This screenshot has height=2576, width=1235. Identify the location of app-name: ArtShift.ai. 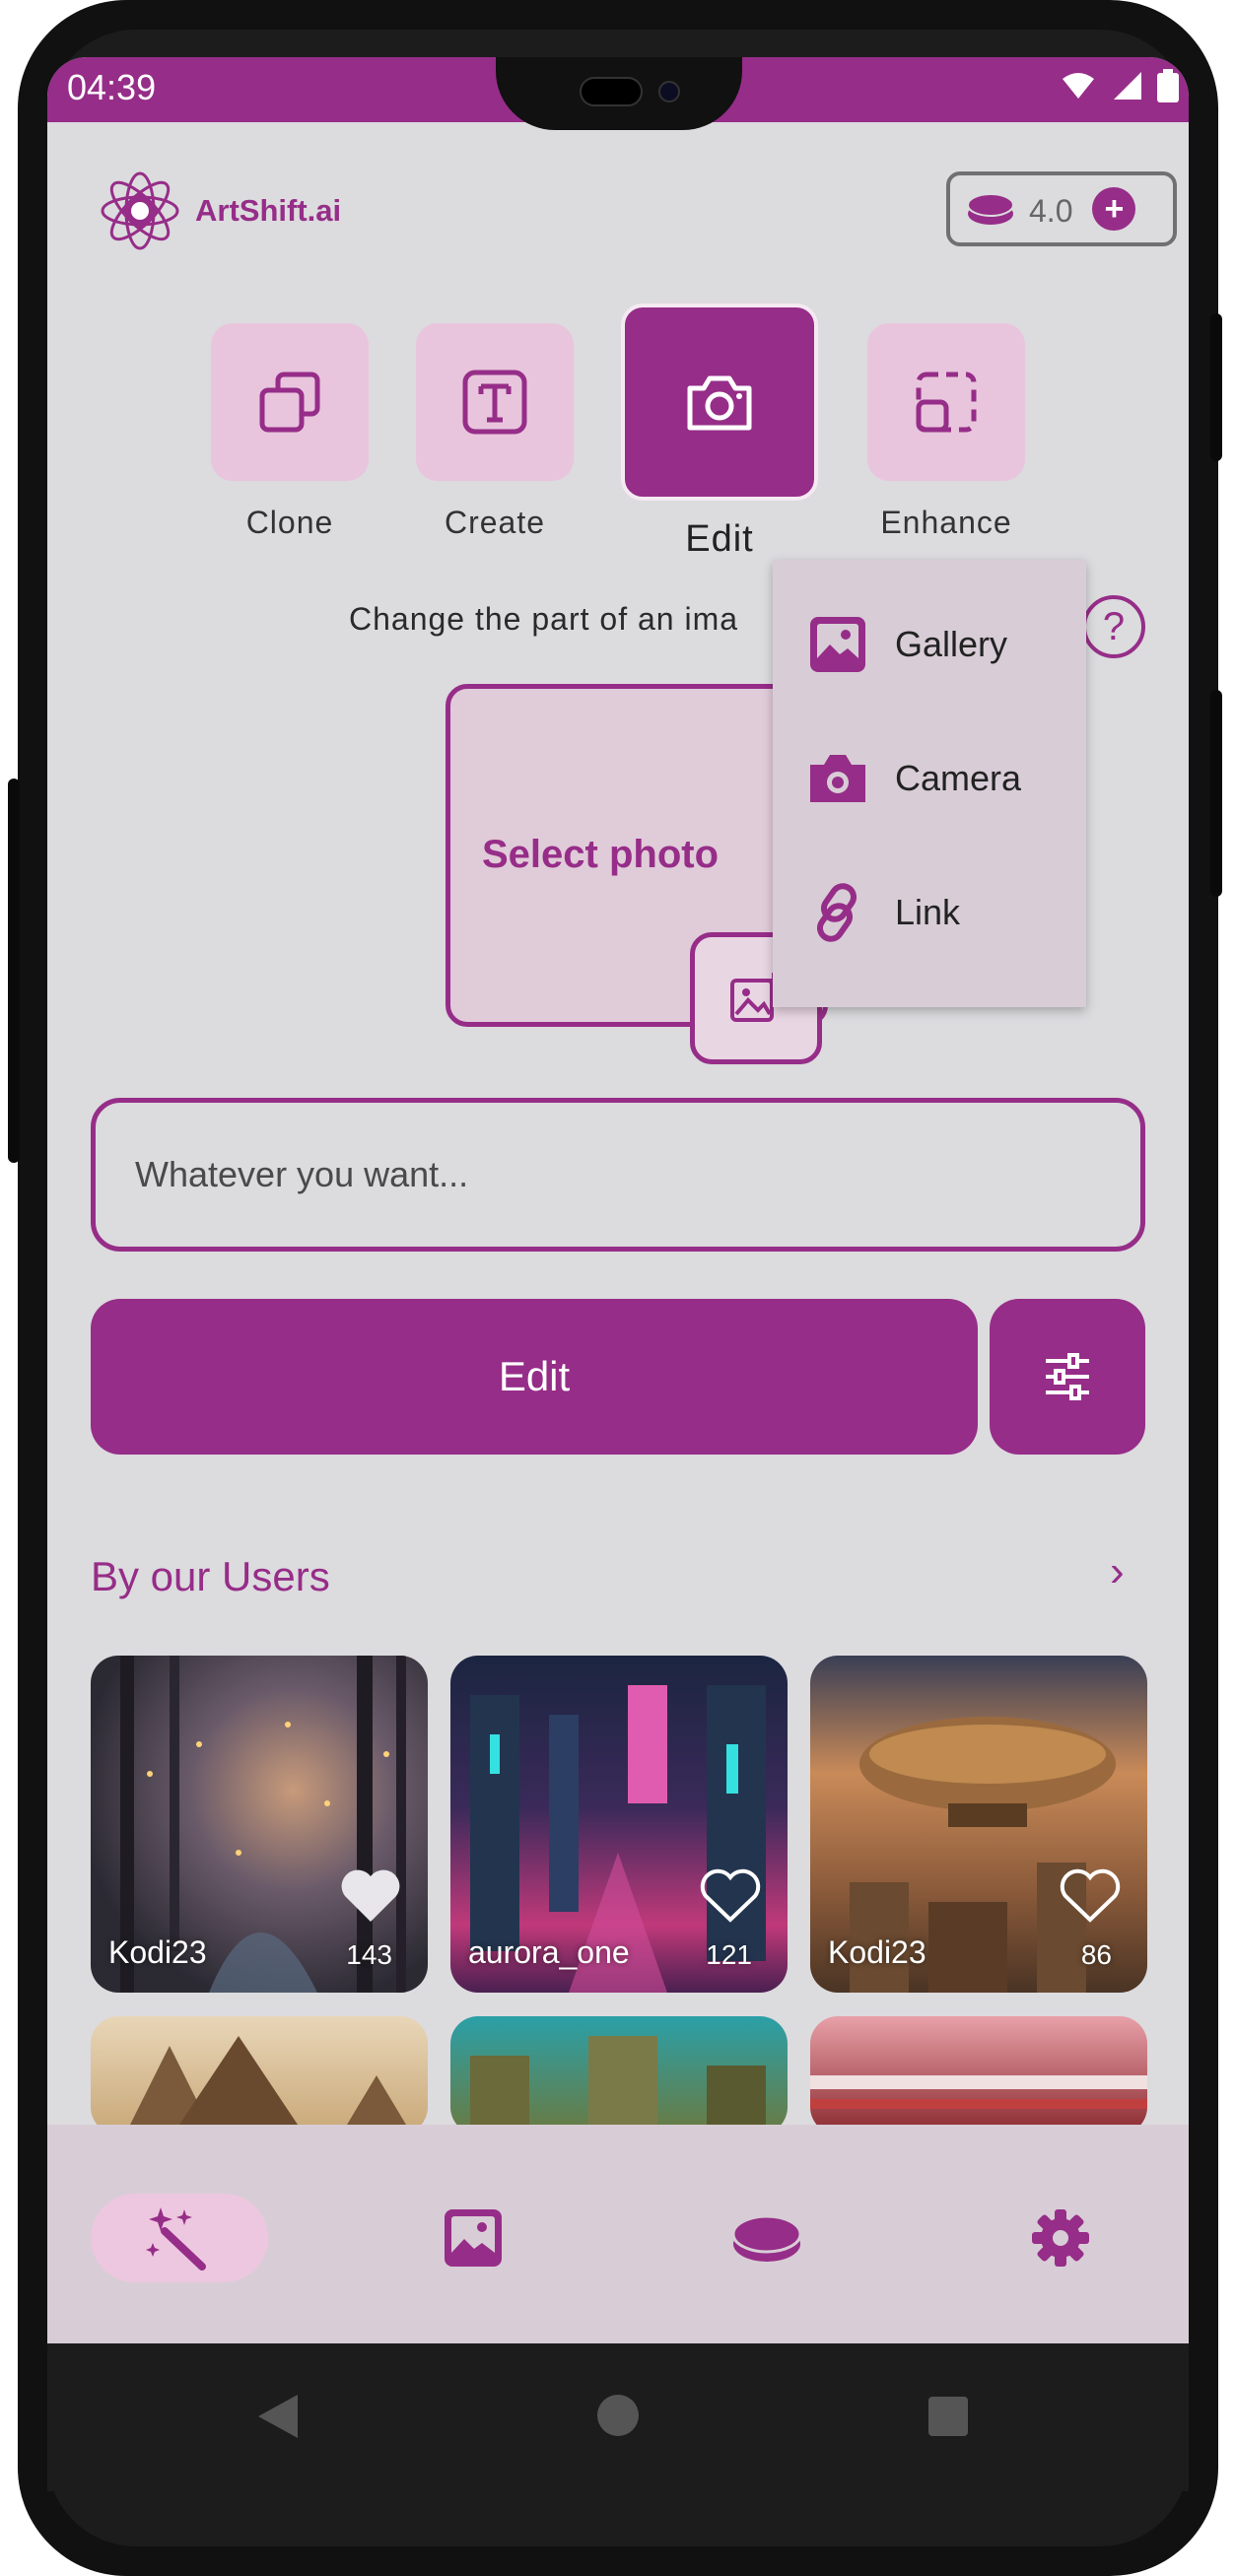
(268, 210).